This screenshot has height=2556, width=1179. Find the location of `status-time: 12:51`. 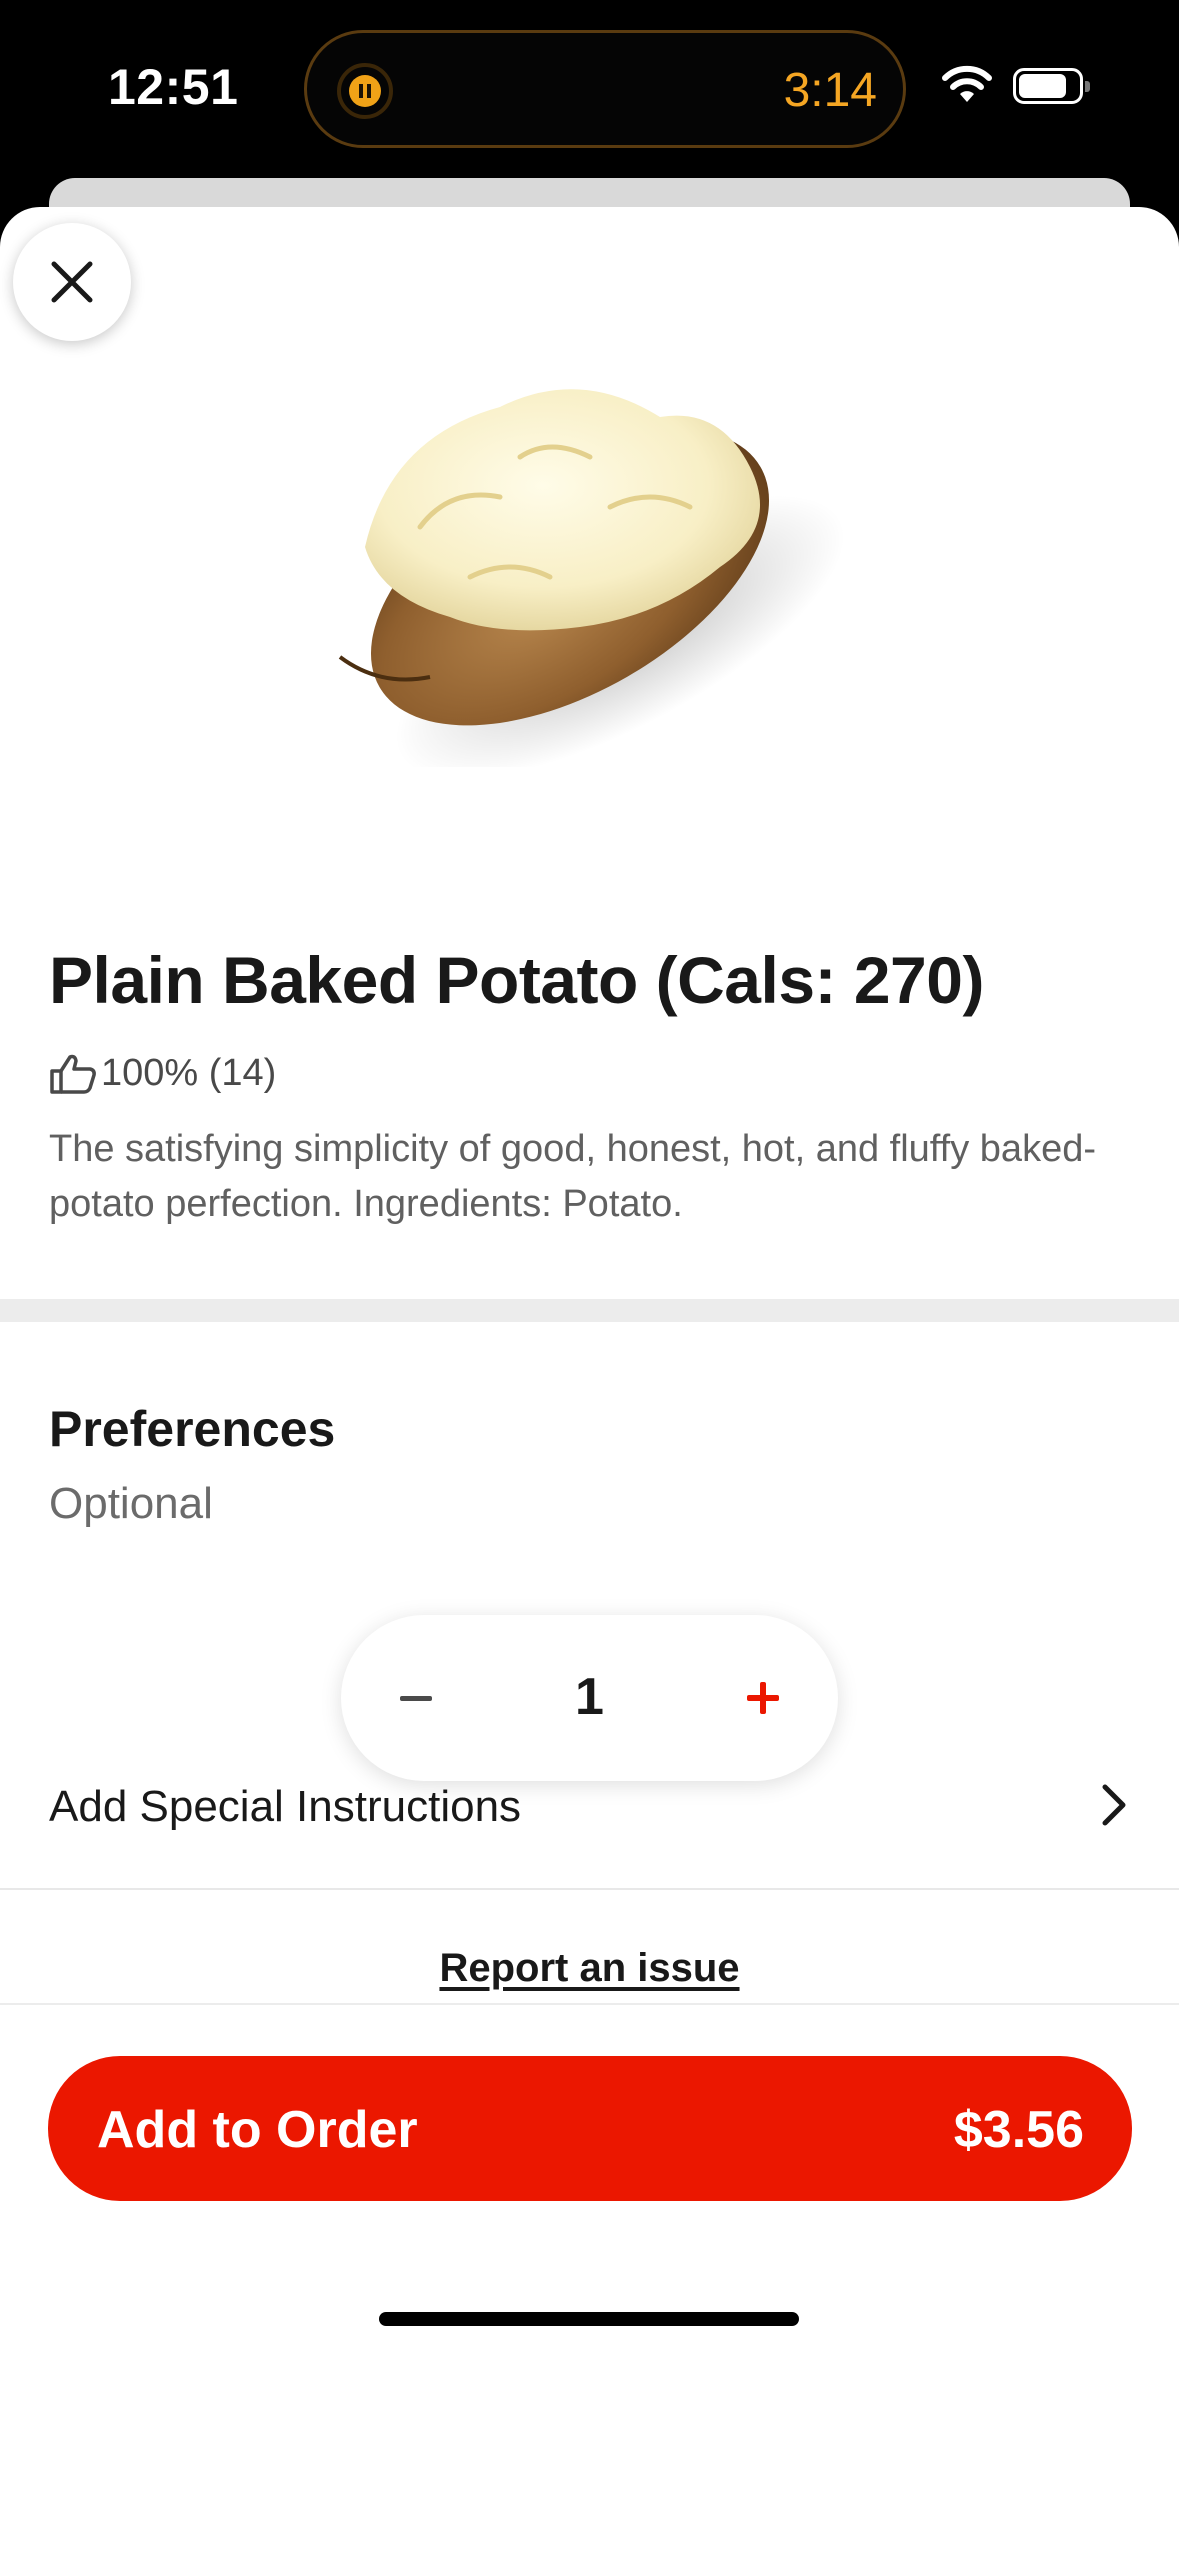

status-time: 12:51 is located at coordinates (173, 87).